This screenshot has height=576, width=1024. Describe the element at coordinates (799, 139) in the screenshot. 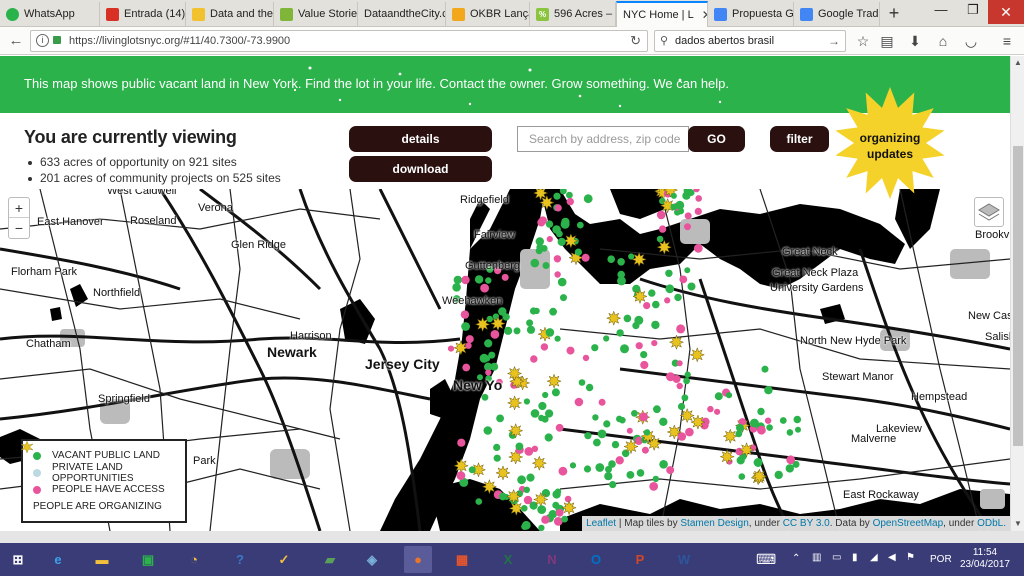

I see `filter-button: filter` at that location.